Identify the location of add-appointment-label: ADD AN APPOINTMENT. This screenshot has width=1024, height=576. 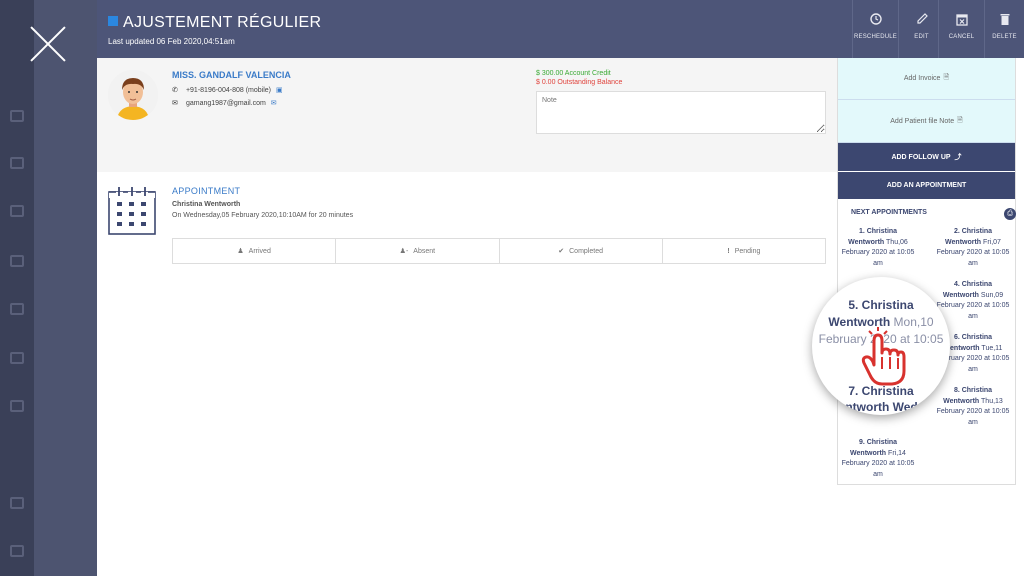
(926, 185).